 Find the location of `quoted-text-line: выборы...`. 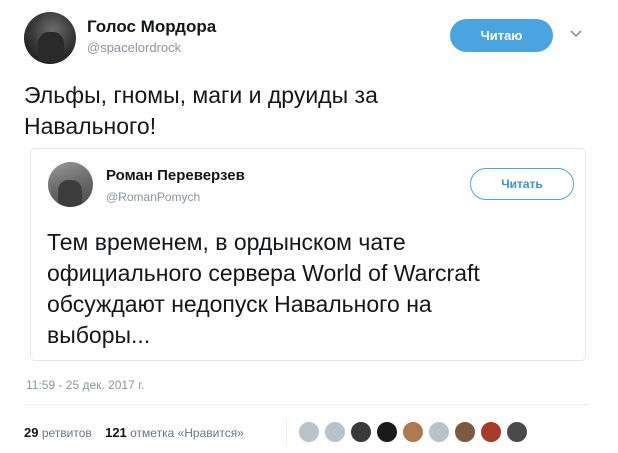

quoted-text-line: выборы... is located at coordinates (99, 335).